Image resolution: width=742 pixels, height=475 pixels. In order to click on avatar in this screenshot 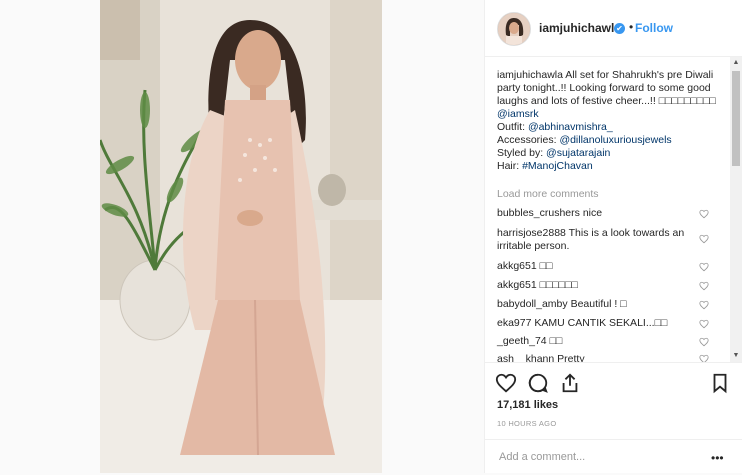, I will do `click(514, 29)`.